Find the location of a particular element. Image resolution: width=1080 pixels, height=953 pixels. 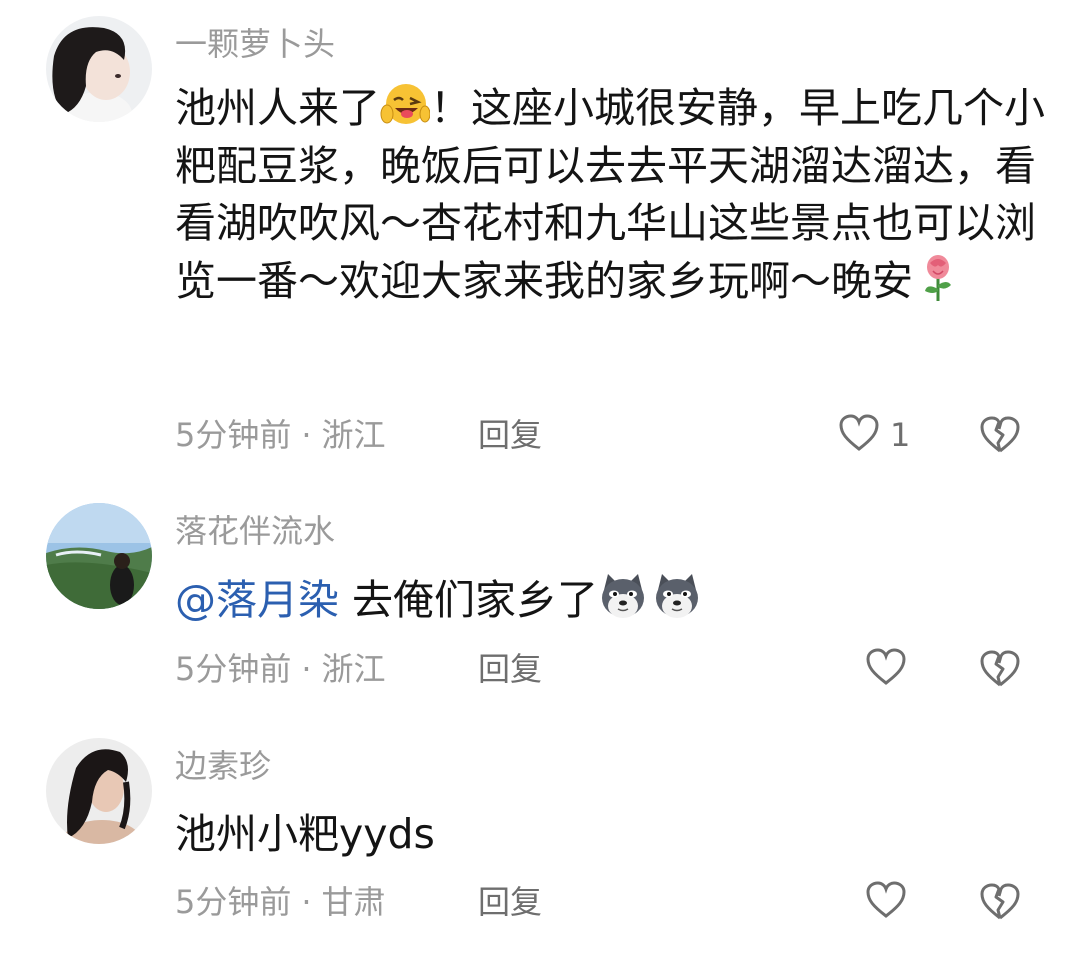

rose-emoji is located at coordinates (938, 278).